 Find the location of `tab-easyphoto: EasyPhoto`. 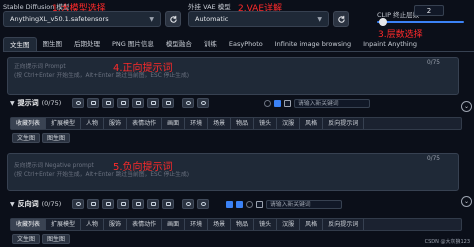

tab-easyphoto: EasyPhoto is located at coordinates (246, 44).